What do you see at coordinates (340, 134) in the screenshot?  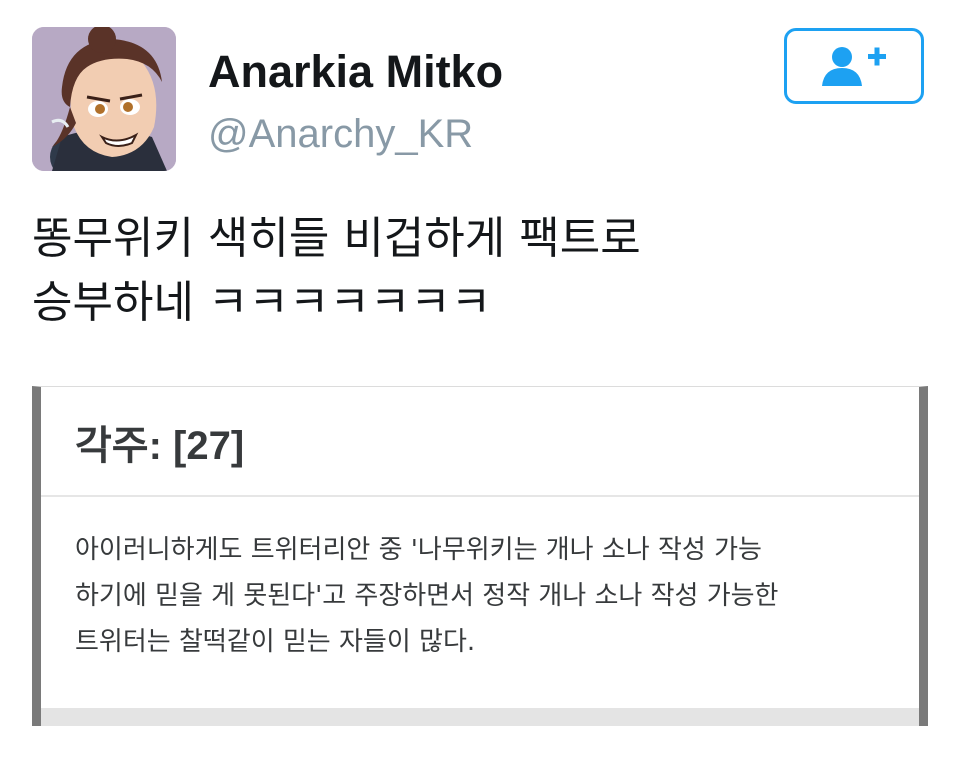 I see `author-handle: @Anarchy_KR` at bounding box center [340, 134].